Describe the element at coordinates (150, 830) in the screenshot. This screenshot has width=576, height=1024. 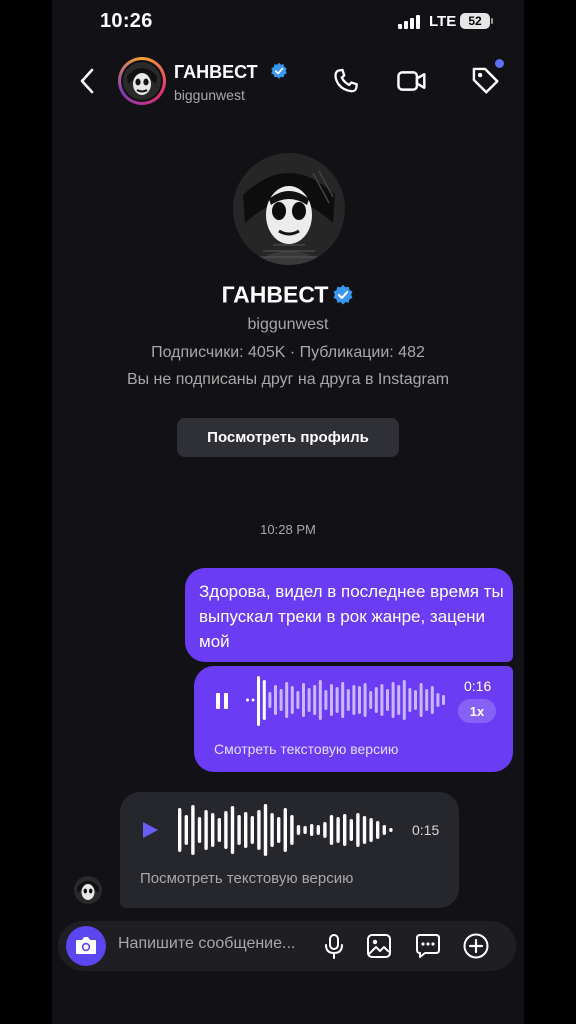
I see `play-icon` at that location.